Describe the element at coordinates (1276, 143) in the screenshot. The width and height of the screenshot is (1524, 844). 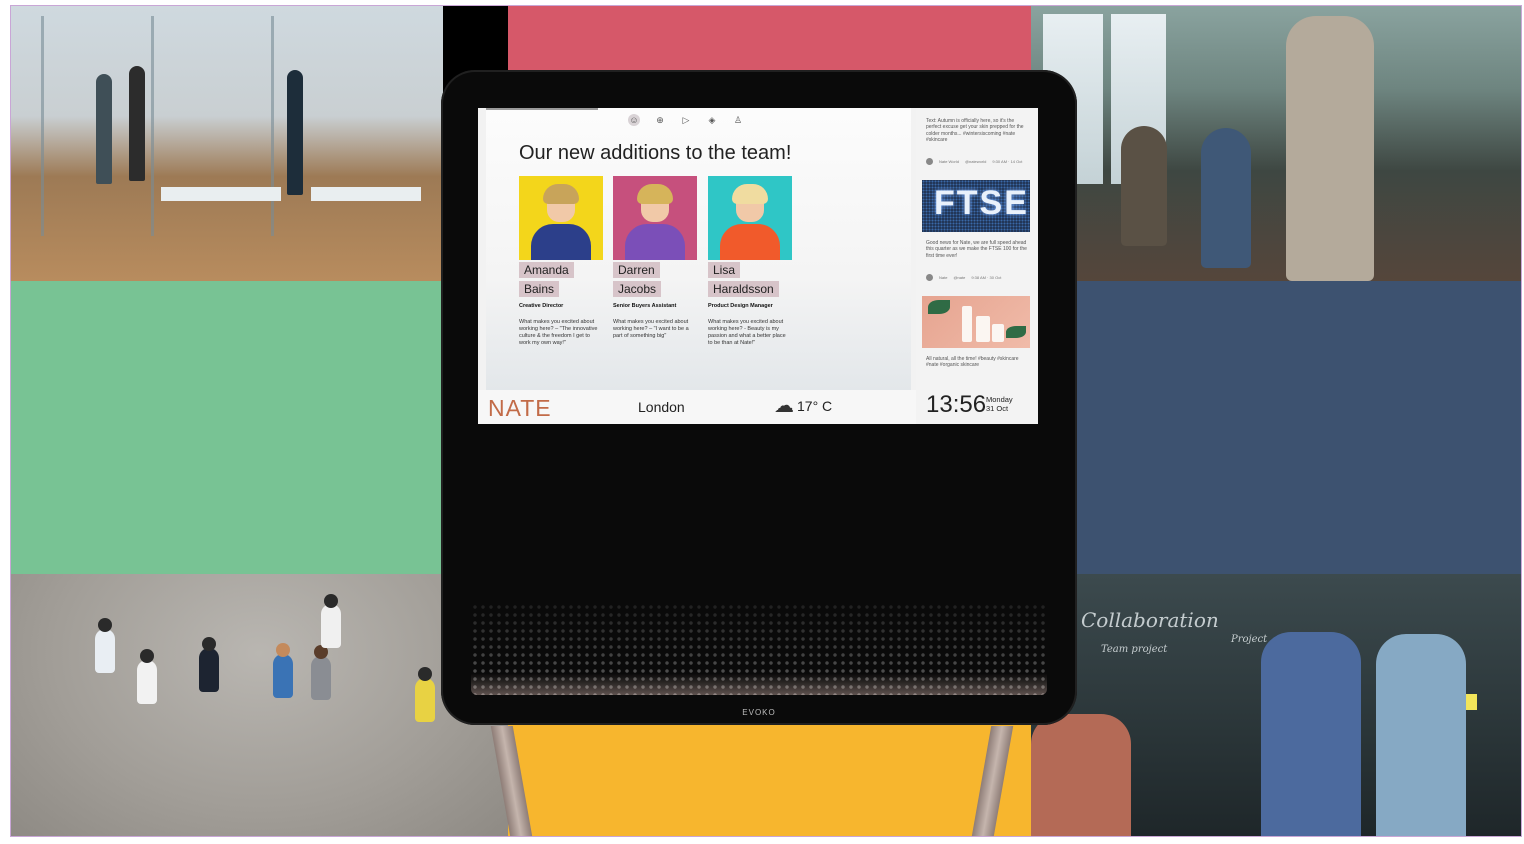
I see `cafe-photo` at that location.